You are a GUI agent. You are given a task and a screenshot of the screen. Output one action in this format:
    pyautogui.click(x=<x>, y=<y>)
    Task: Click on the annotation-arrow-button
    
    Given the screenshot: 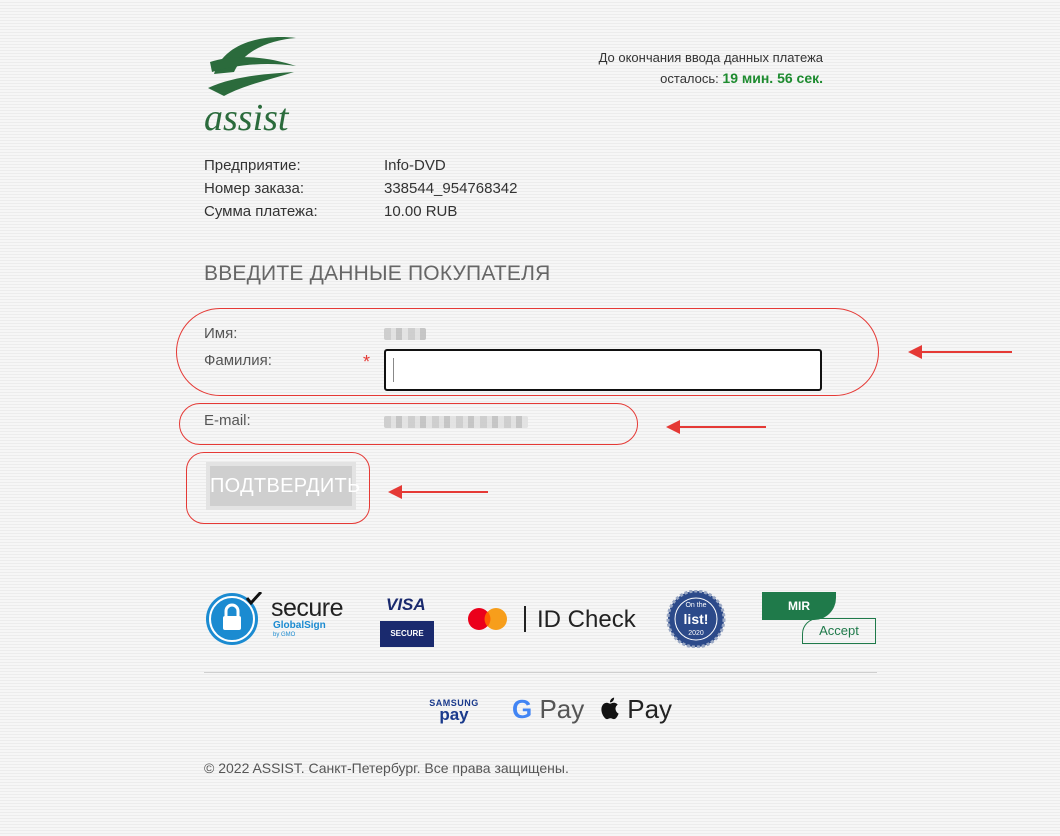 What is the action you would take?
    pyautogui.click(x=438, y=492)
    